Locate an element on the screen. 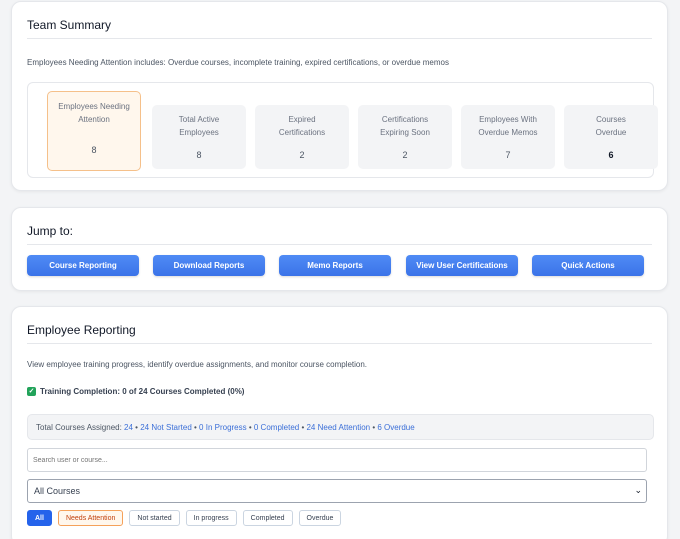  filter-all-button: All is located at coordinates (39, 518).